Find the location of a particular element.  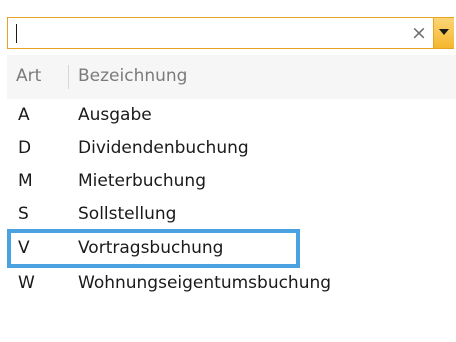

chevron-down-icon is located at coordinates (444, 32).